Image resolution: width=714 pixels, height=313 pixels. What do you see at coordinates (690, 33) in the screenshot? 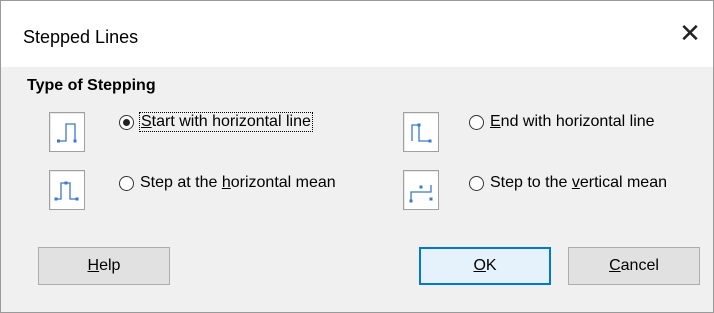
I see `close-icon: ✕` at bounding box center [690, 33].